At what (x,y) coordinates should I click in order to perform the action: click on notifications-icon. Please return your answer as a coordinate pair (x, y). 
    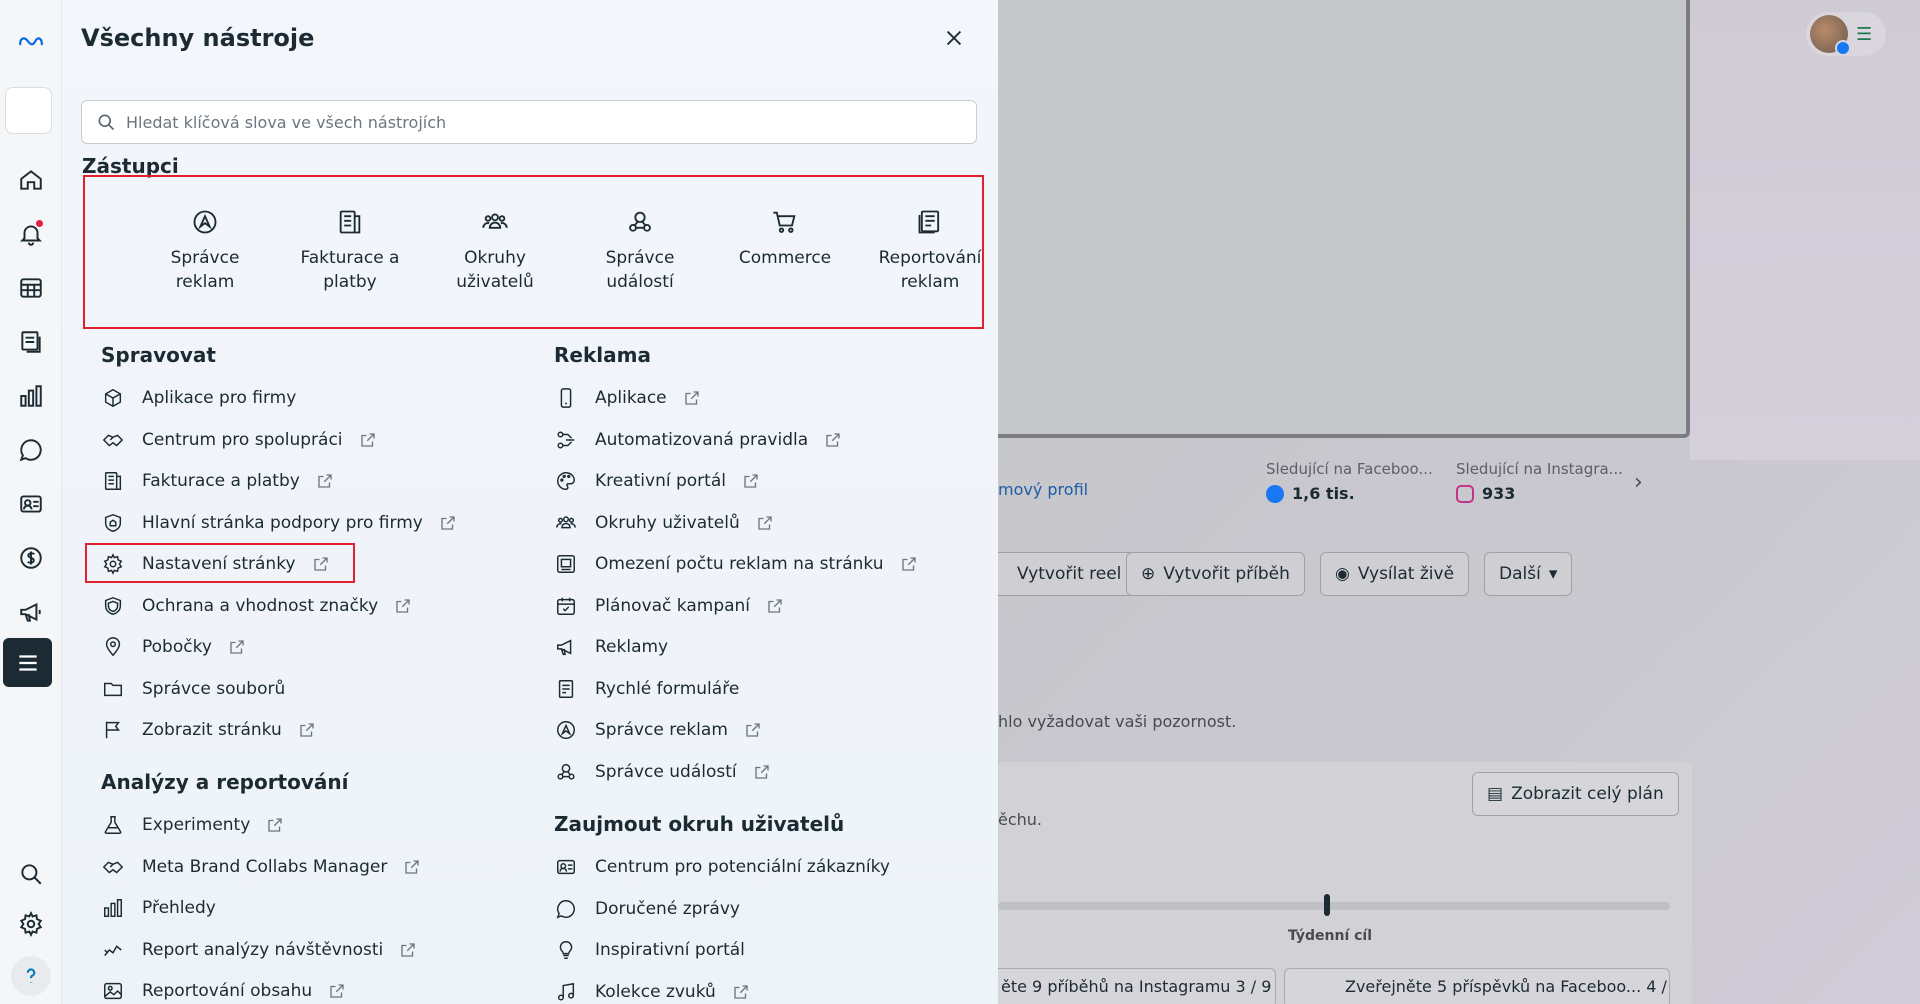
    Looking at the image, I should click on (31, 234).